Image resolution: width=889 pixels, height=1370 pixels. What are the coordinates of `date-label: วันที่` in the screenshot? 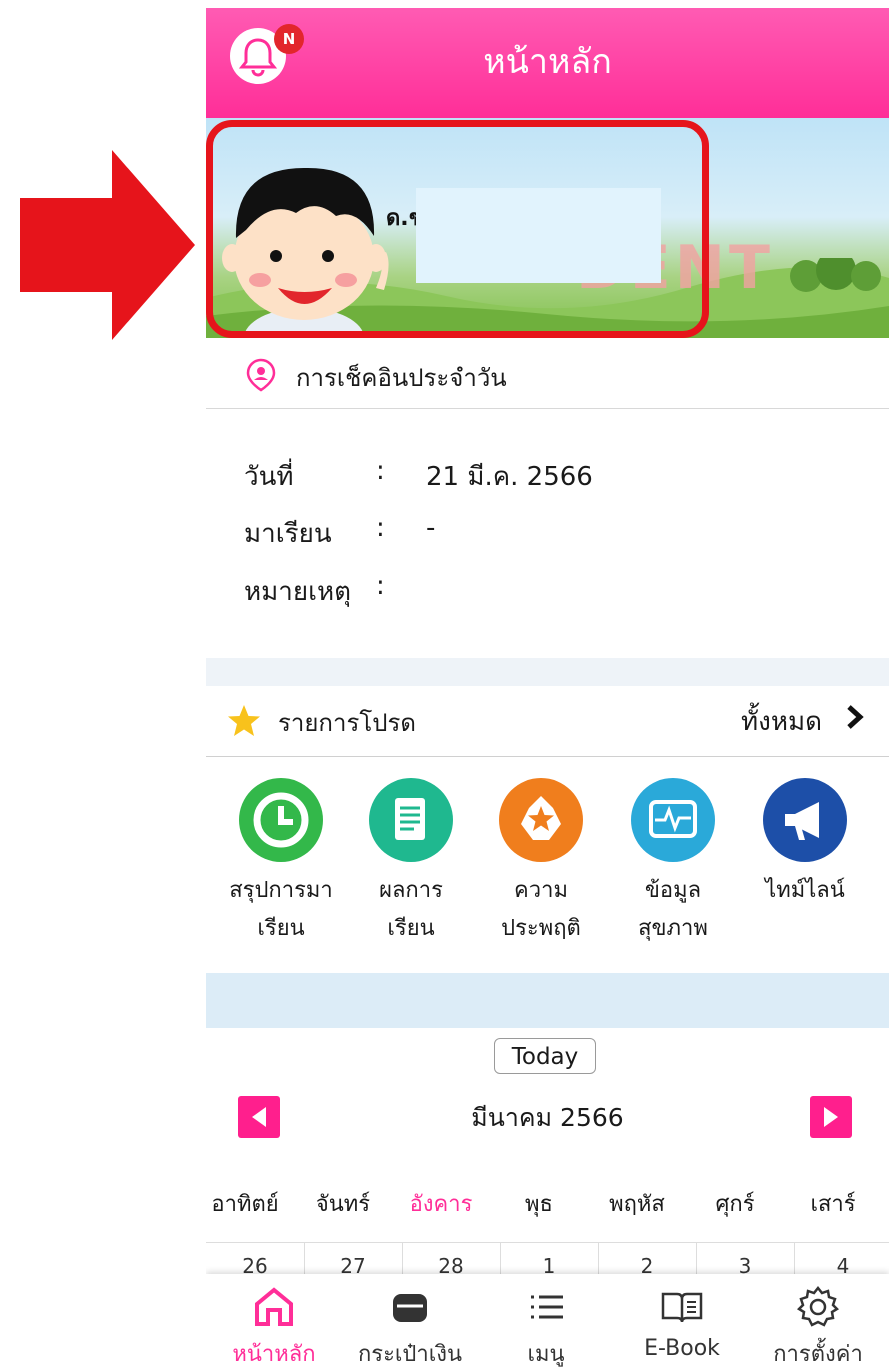 It's located at (269, 477).